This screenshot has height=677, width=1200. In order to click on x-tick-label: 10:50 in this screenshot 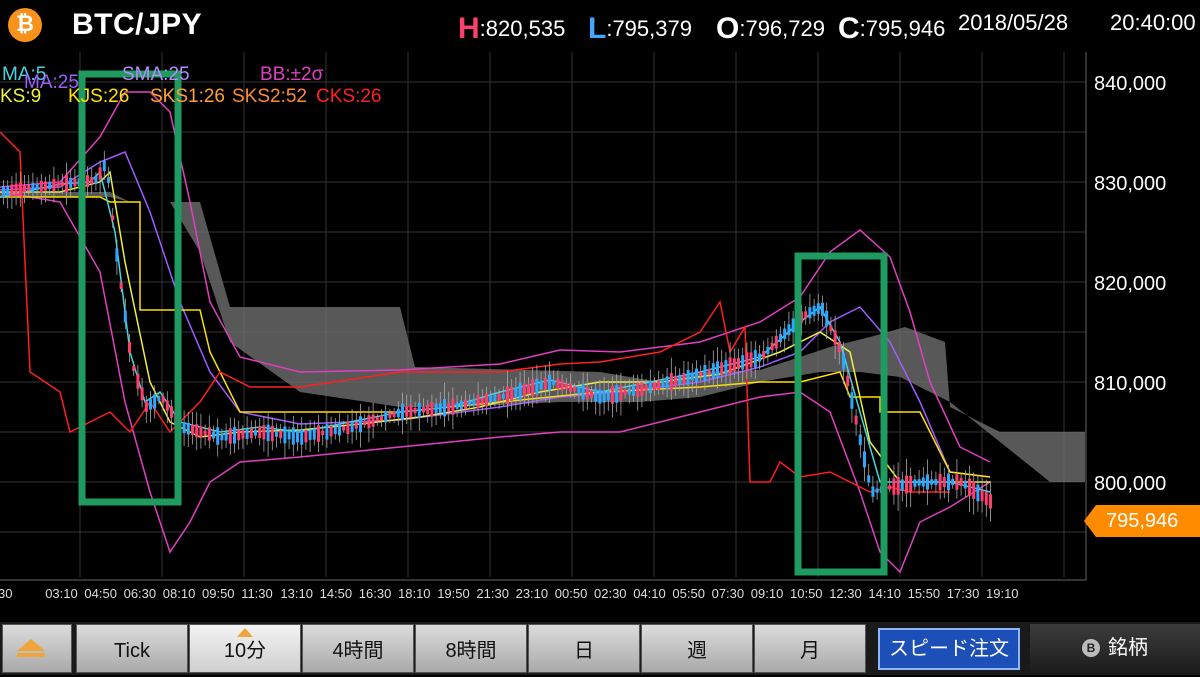, I will do `click(806, 593)`.